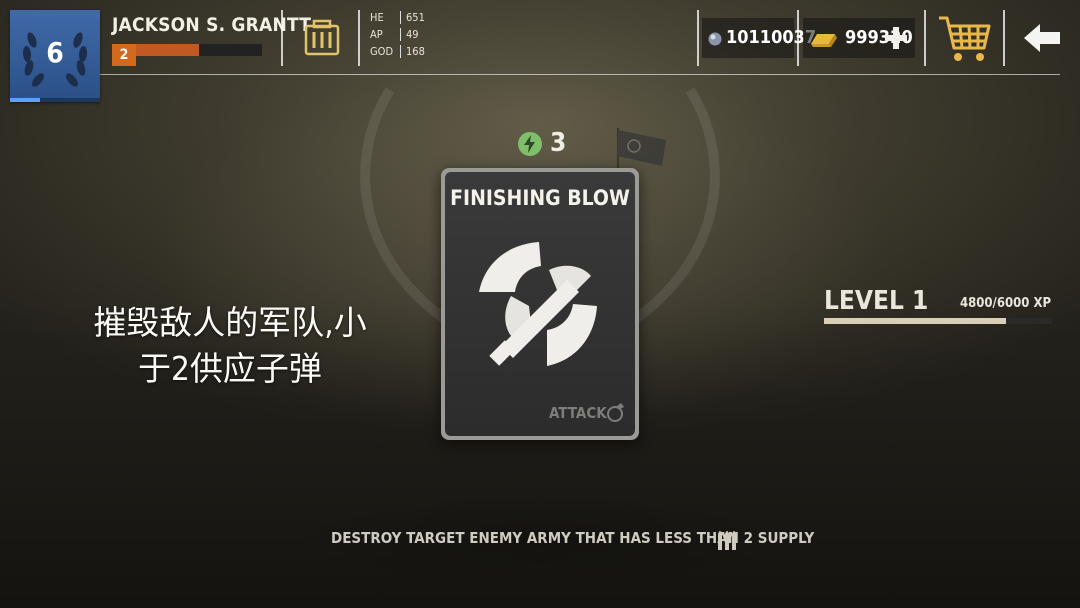 This screenshot has width=1080, height=608. I want to click on card-face: FINISHING BLOW ATTACK, so click(540, 304).